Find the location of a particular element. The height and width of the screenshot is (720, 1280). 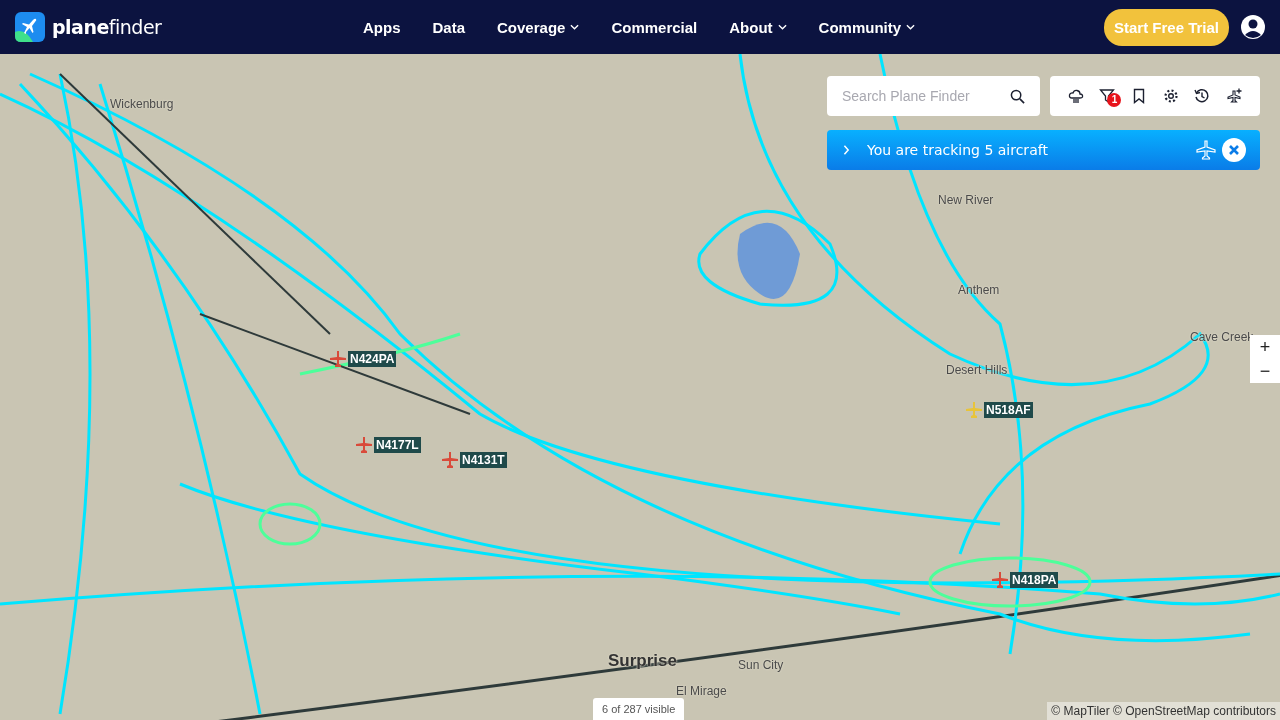

callsign-label: N424PA is located at coordinates (372, 359).